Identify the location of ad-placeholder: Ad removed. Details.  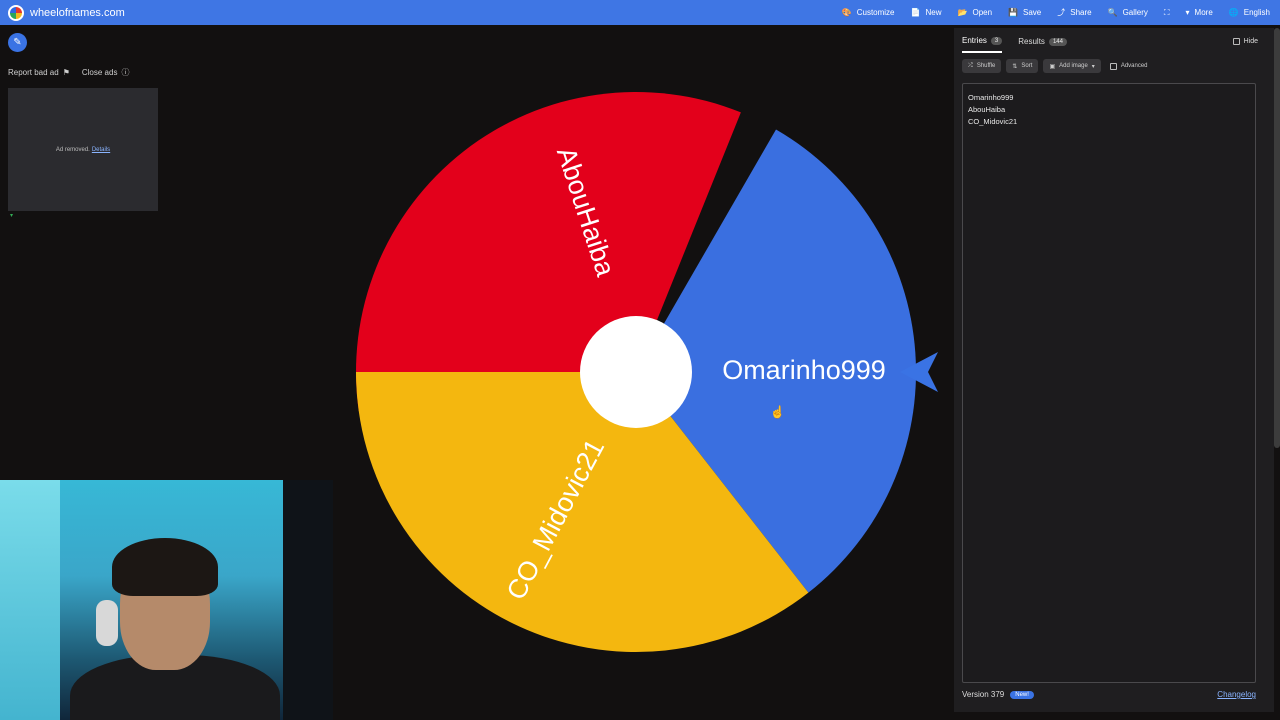
(83, 149).